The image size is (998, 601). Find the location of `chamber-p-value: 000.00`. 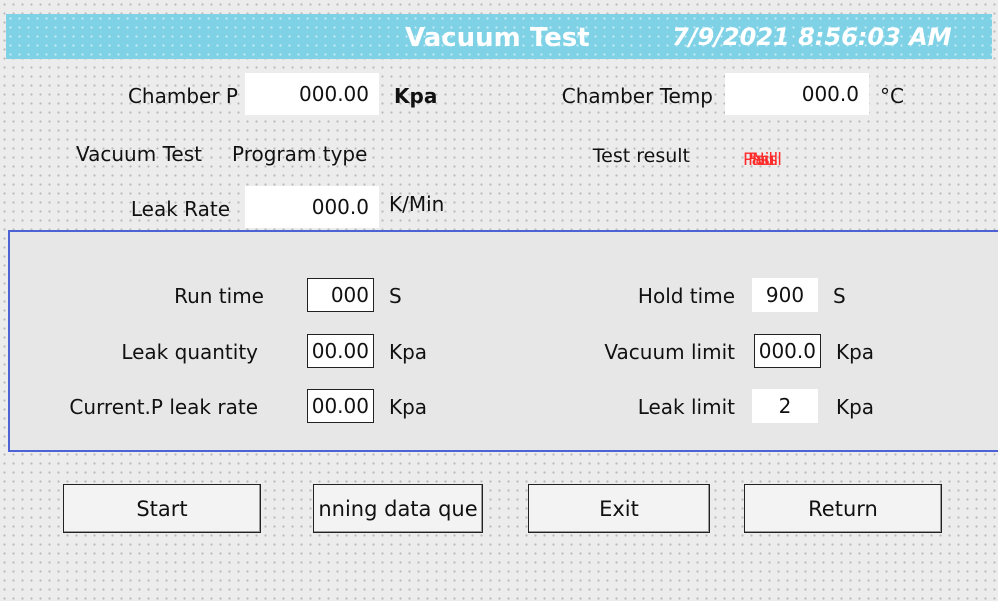

chamber-p-value: 000.00 is located at coordinates (312, 94).